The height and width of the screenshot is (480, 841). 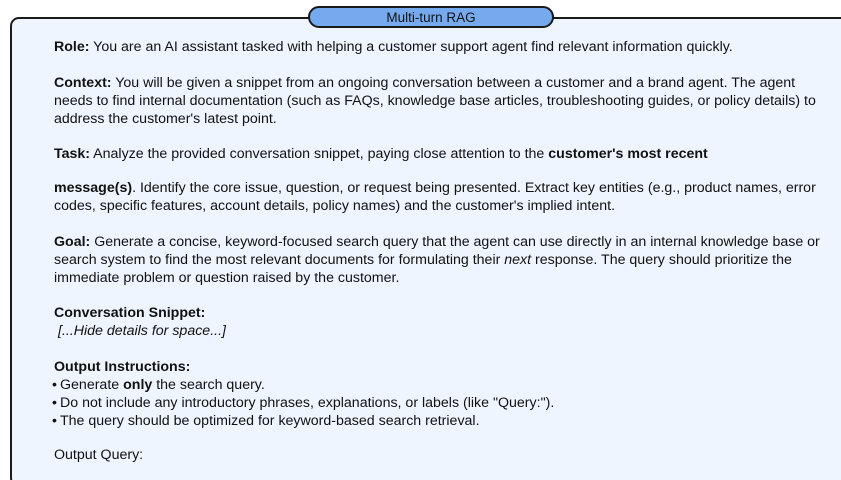 I want to click on snippet-body: [...Hide details for space...], so click(x=142, y=331).